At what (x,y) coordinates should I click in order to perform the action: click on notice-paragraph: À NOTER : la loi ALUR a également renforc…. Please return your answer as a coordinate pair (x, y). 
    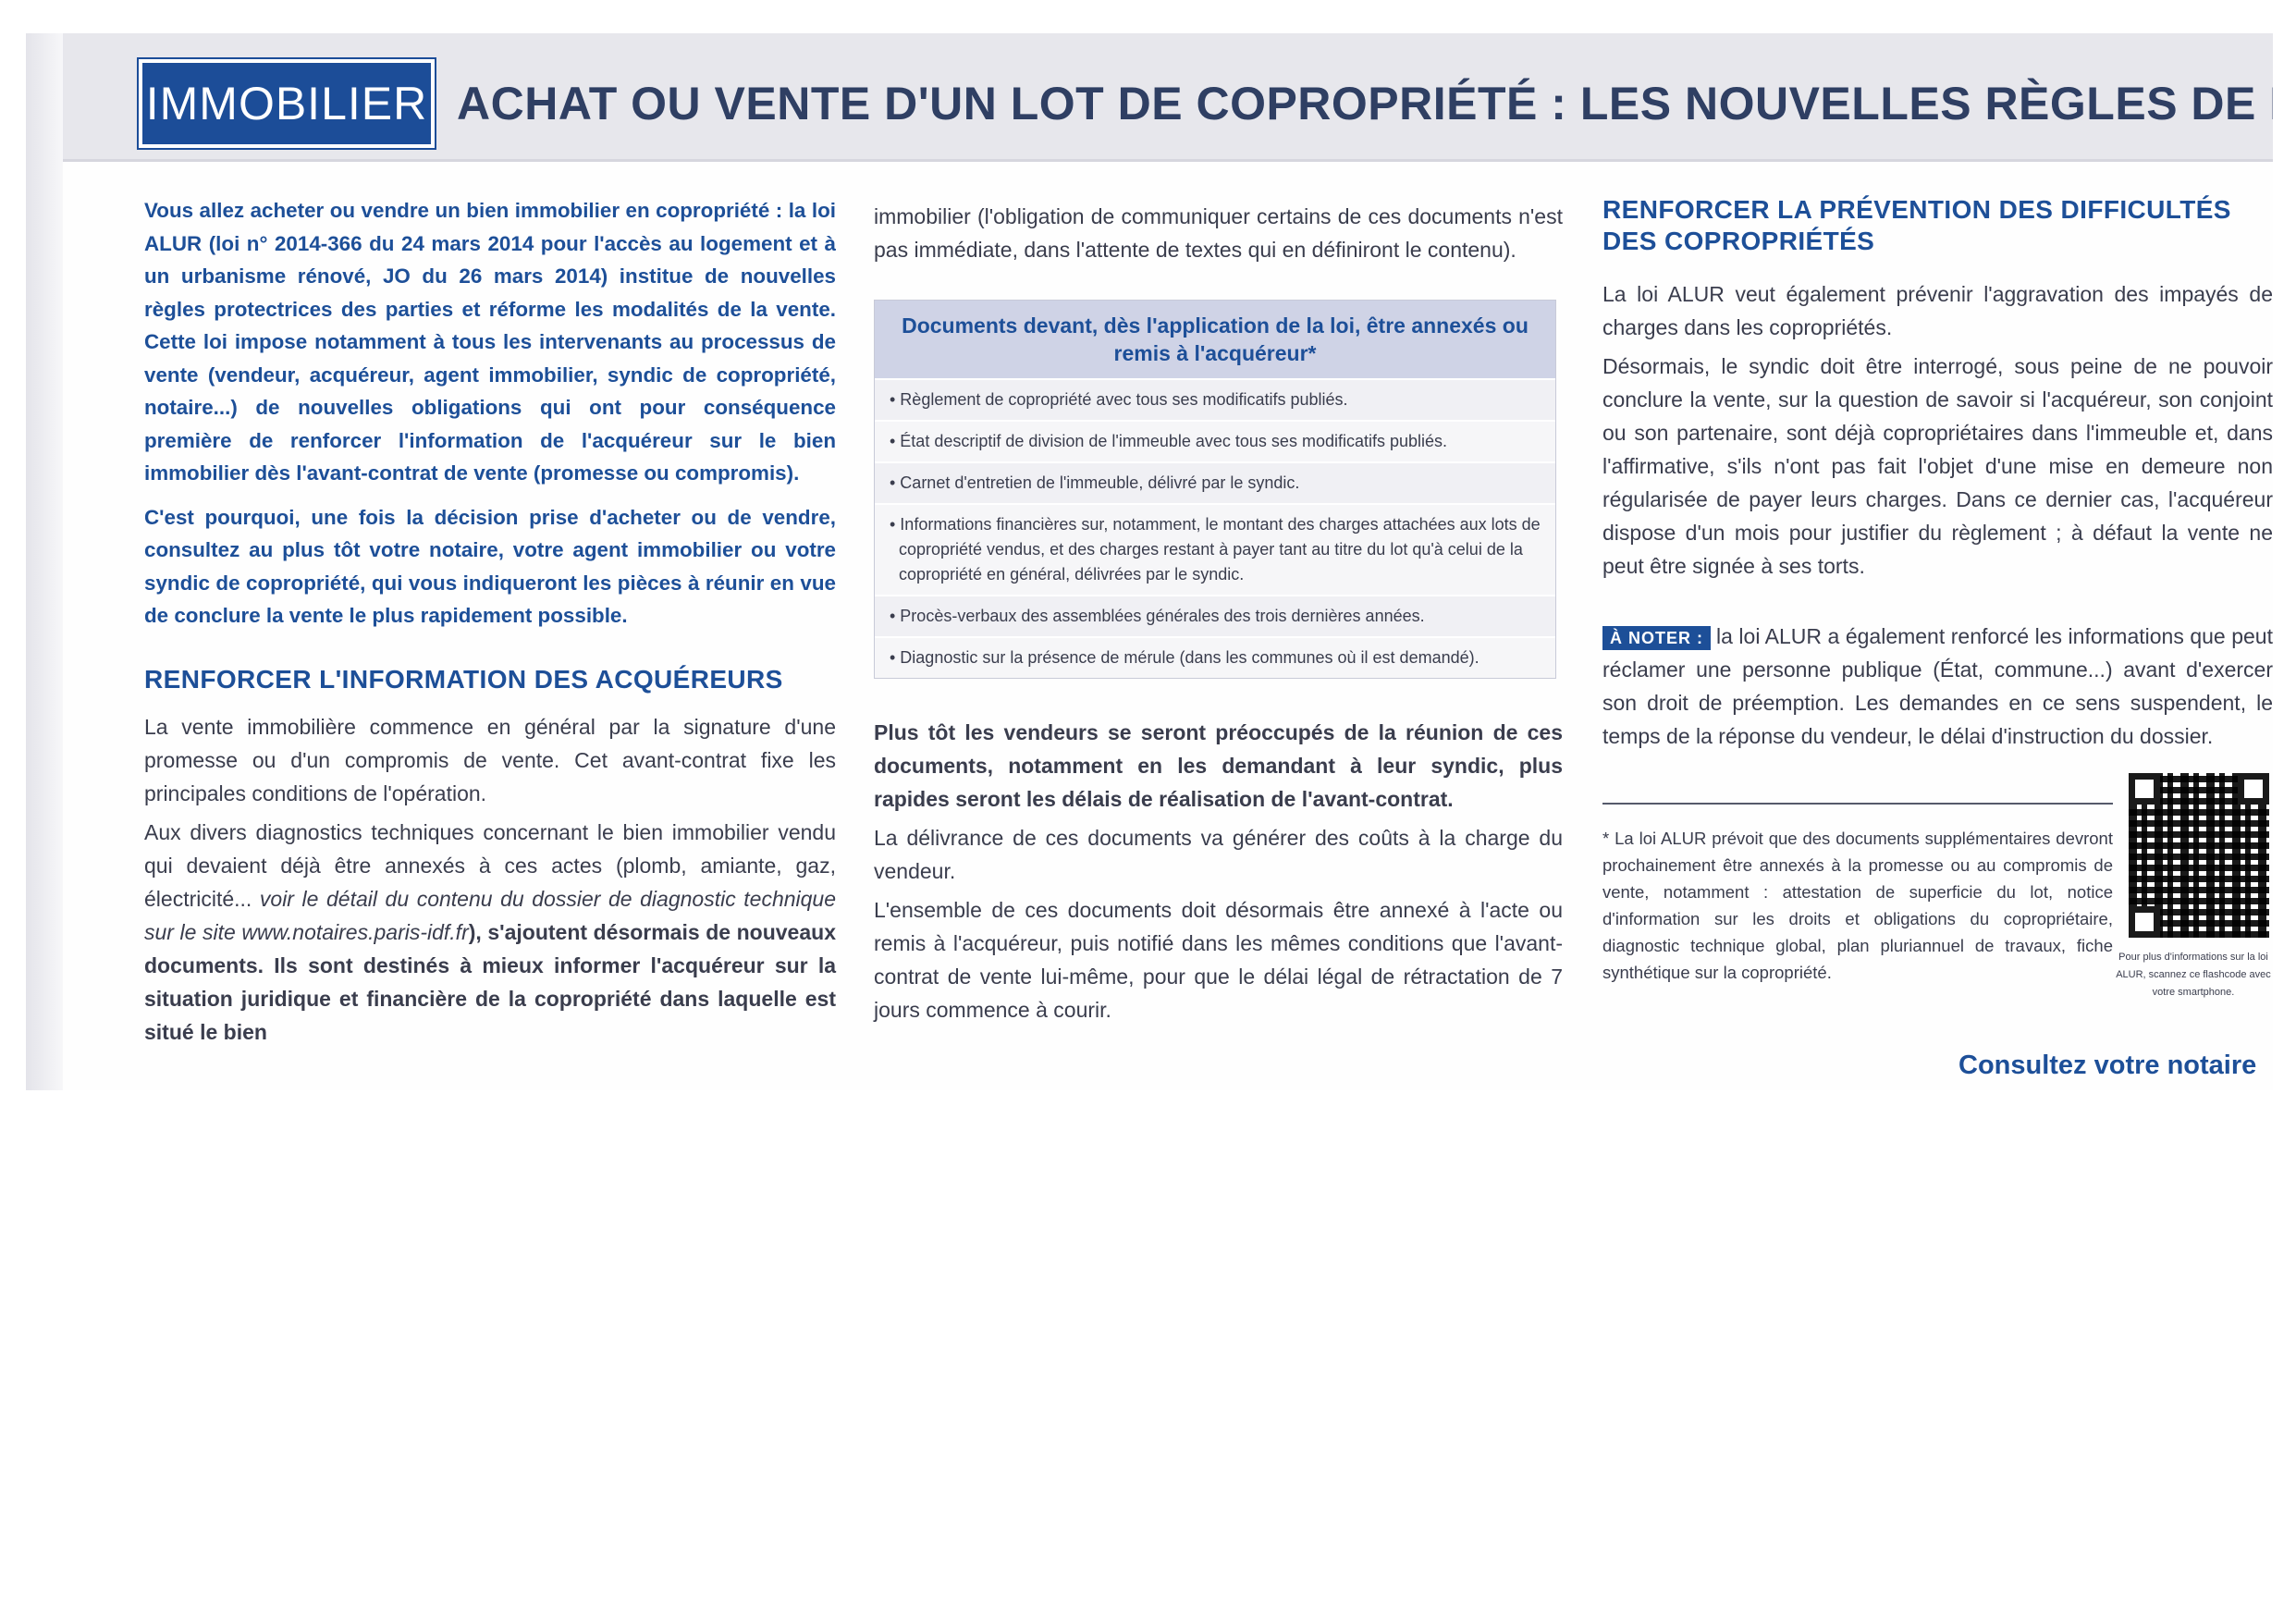
    Looking at the image, I should click on (1937, 686).